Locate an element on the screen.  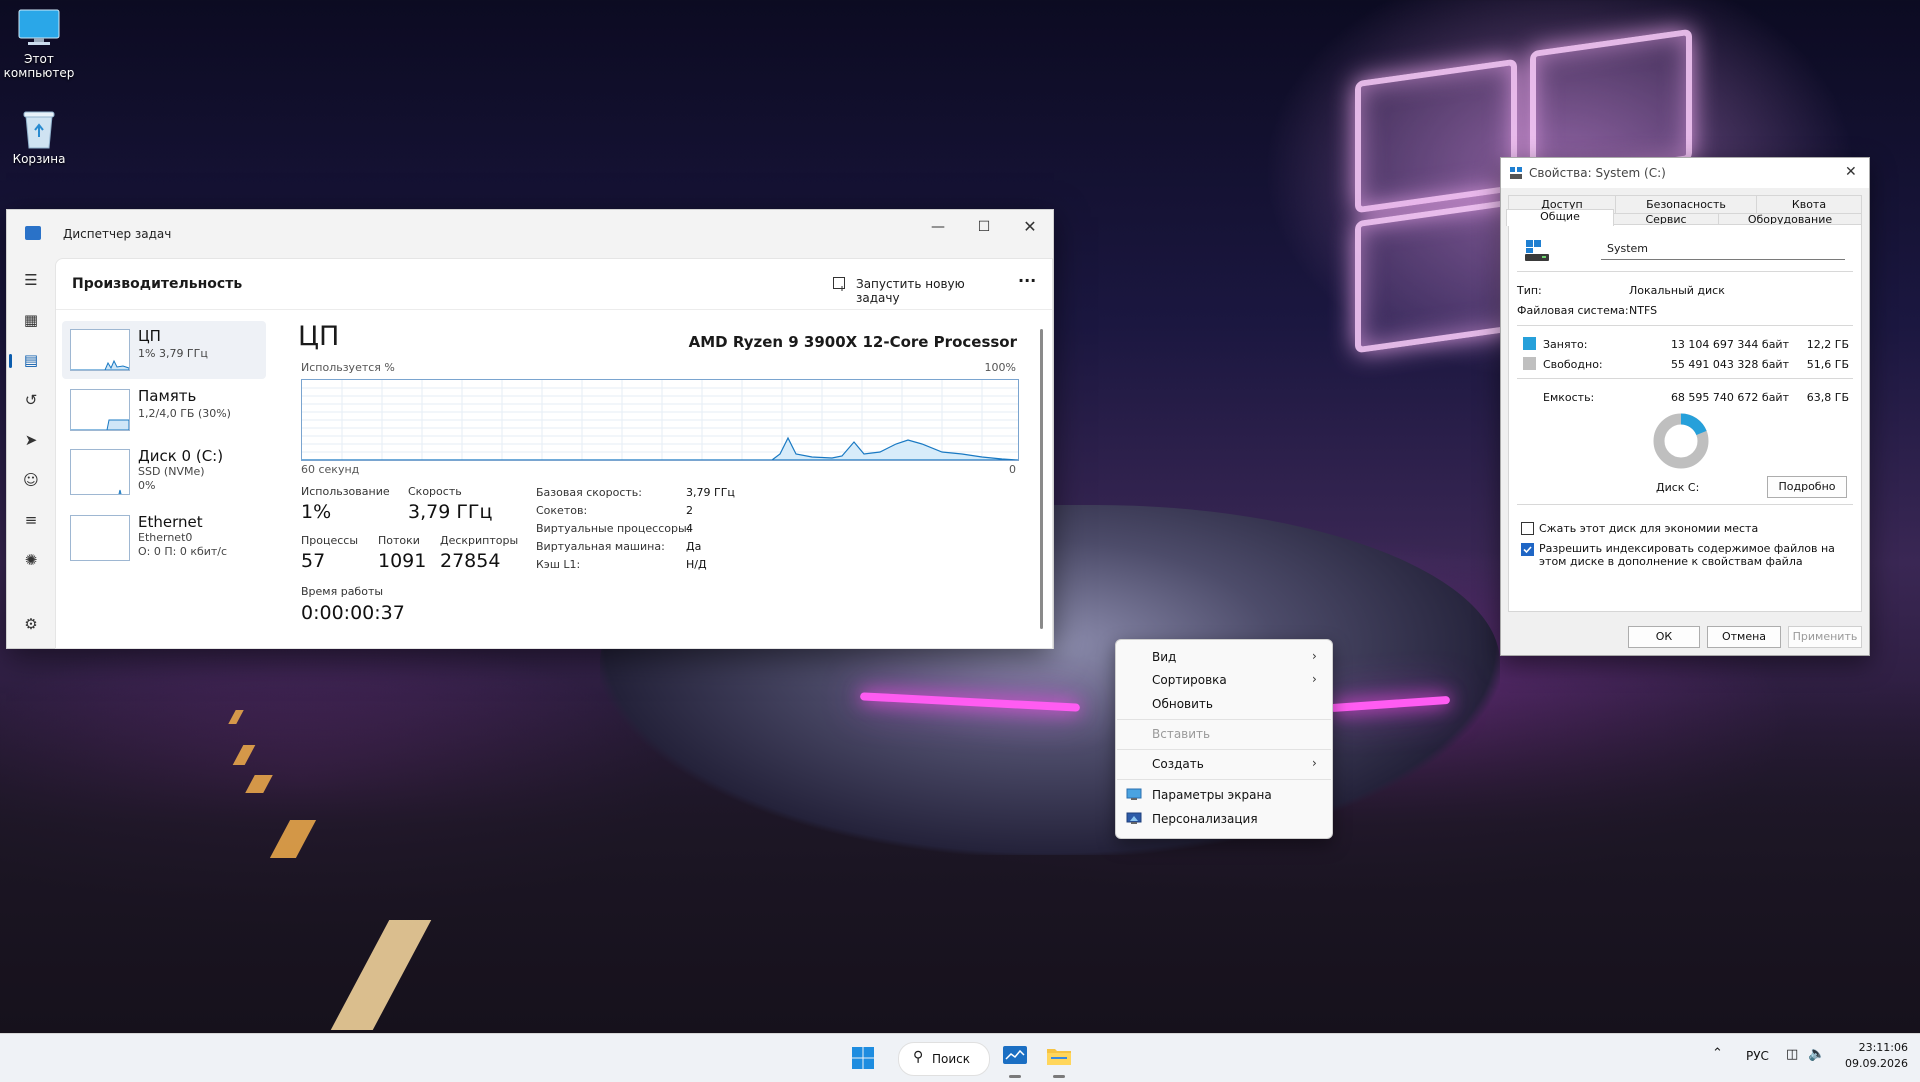
folder-icon is located at coordinates (1059, 1057).